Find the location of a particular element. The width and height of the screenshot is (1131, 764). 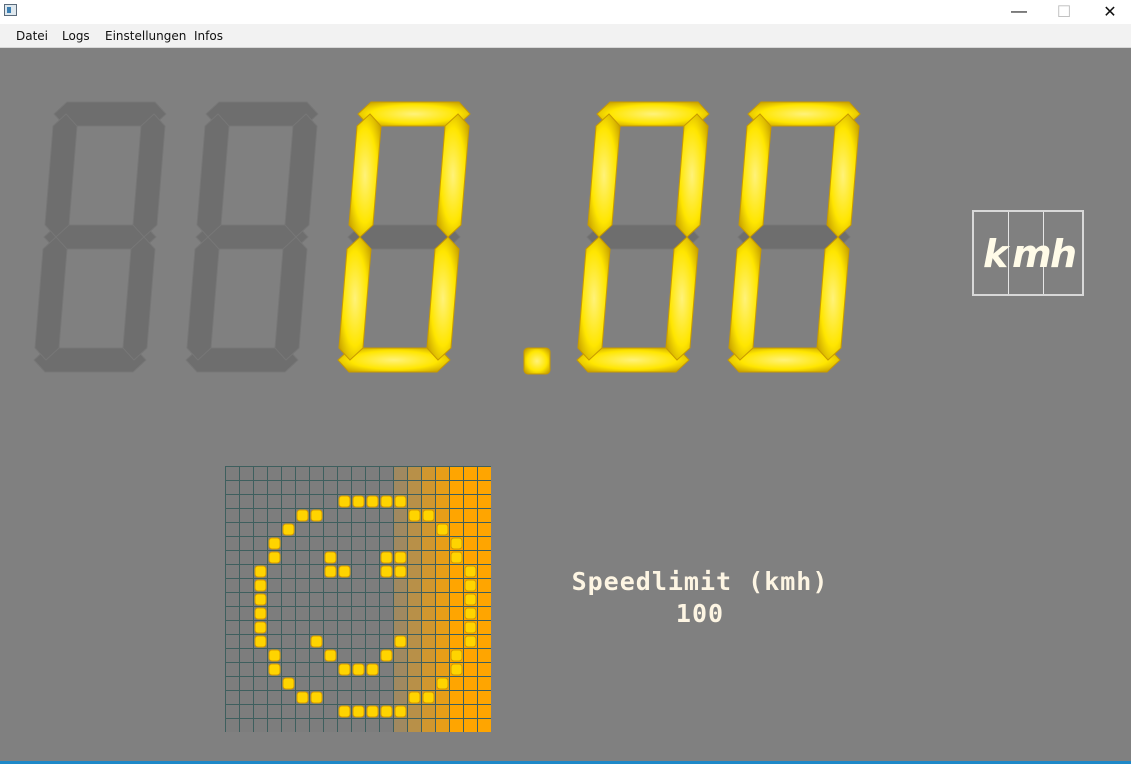

digit-0-segment-e is located at coordinates (51, 298).